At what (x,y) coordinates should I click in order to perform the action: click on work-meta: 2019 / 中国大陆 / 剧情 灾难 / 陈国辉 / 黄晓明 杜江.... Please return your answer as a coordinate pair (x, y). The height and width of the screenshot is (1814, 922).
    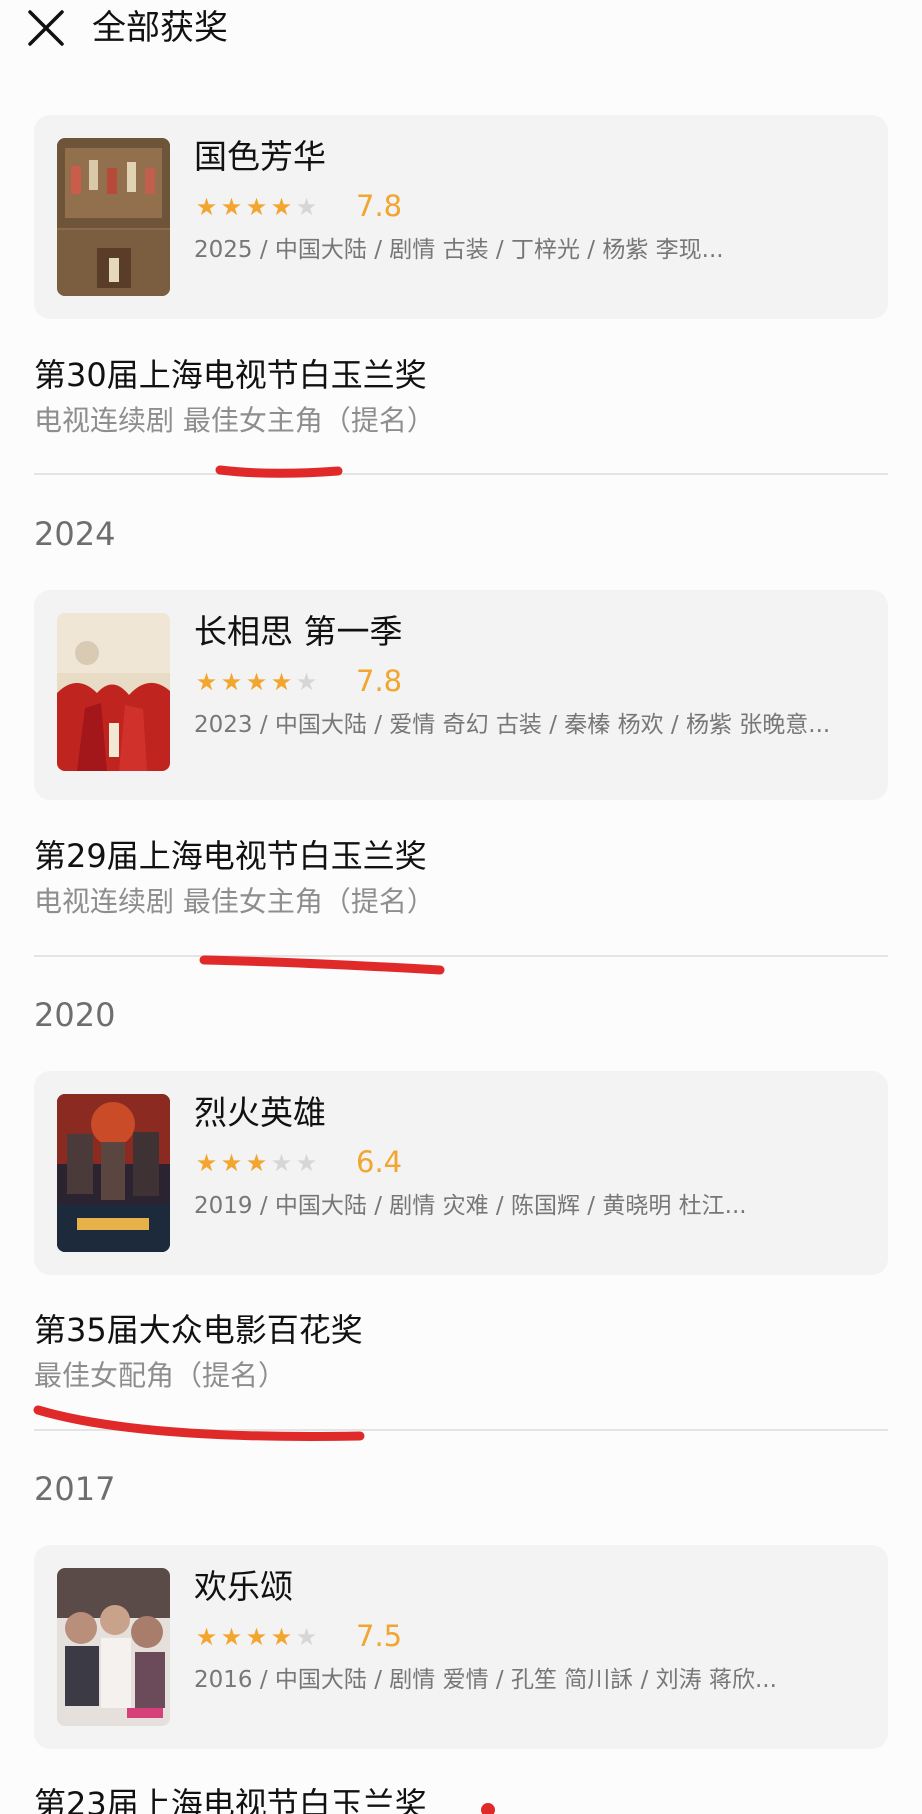
    Looking at the image, I should click on (470, 1206).